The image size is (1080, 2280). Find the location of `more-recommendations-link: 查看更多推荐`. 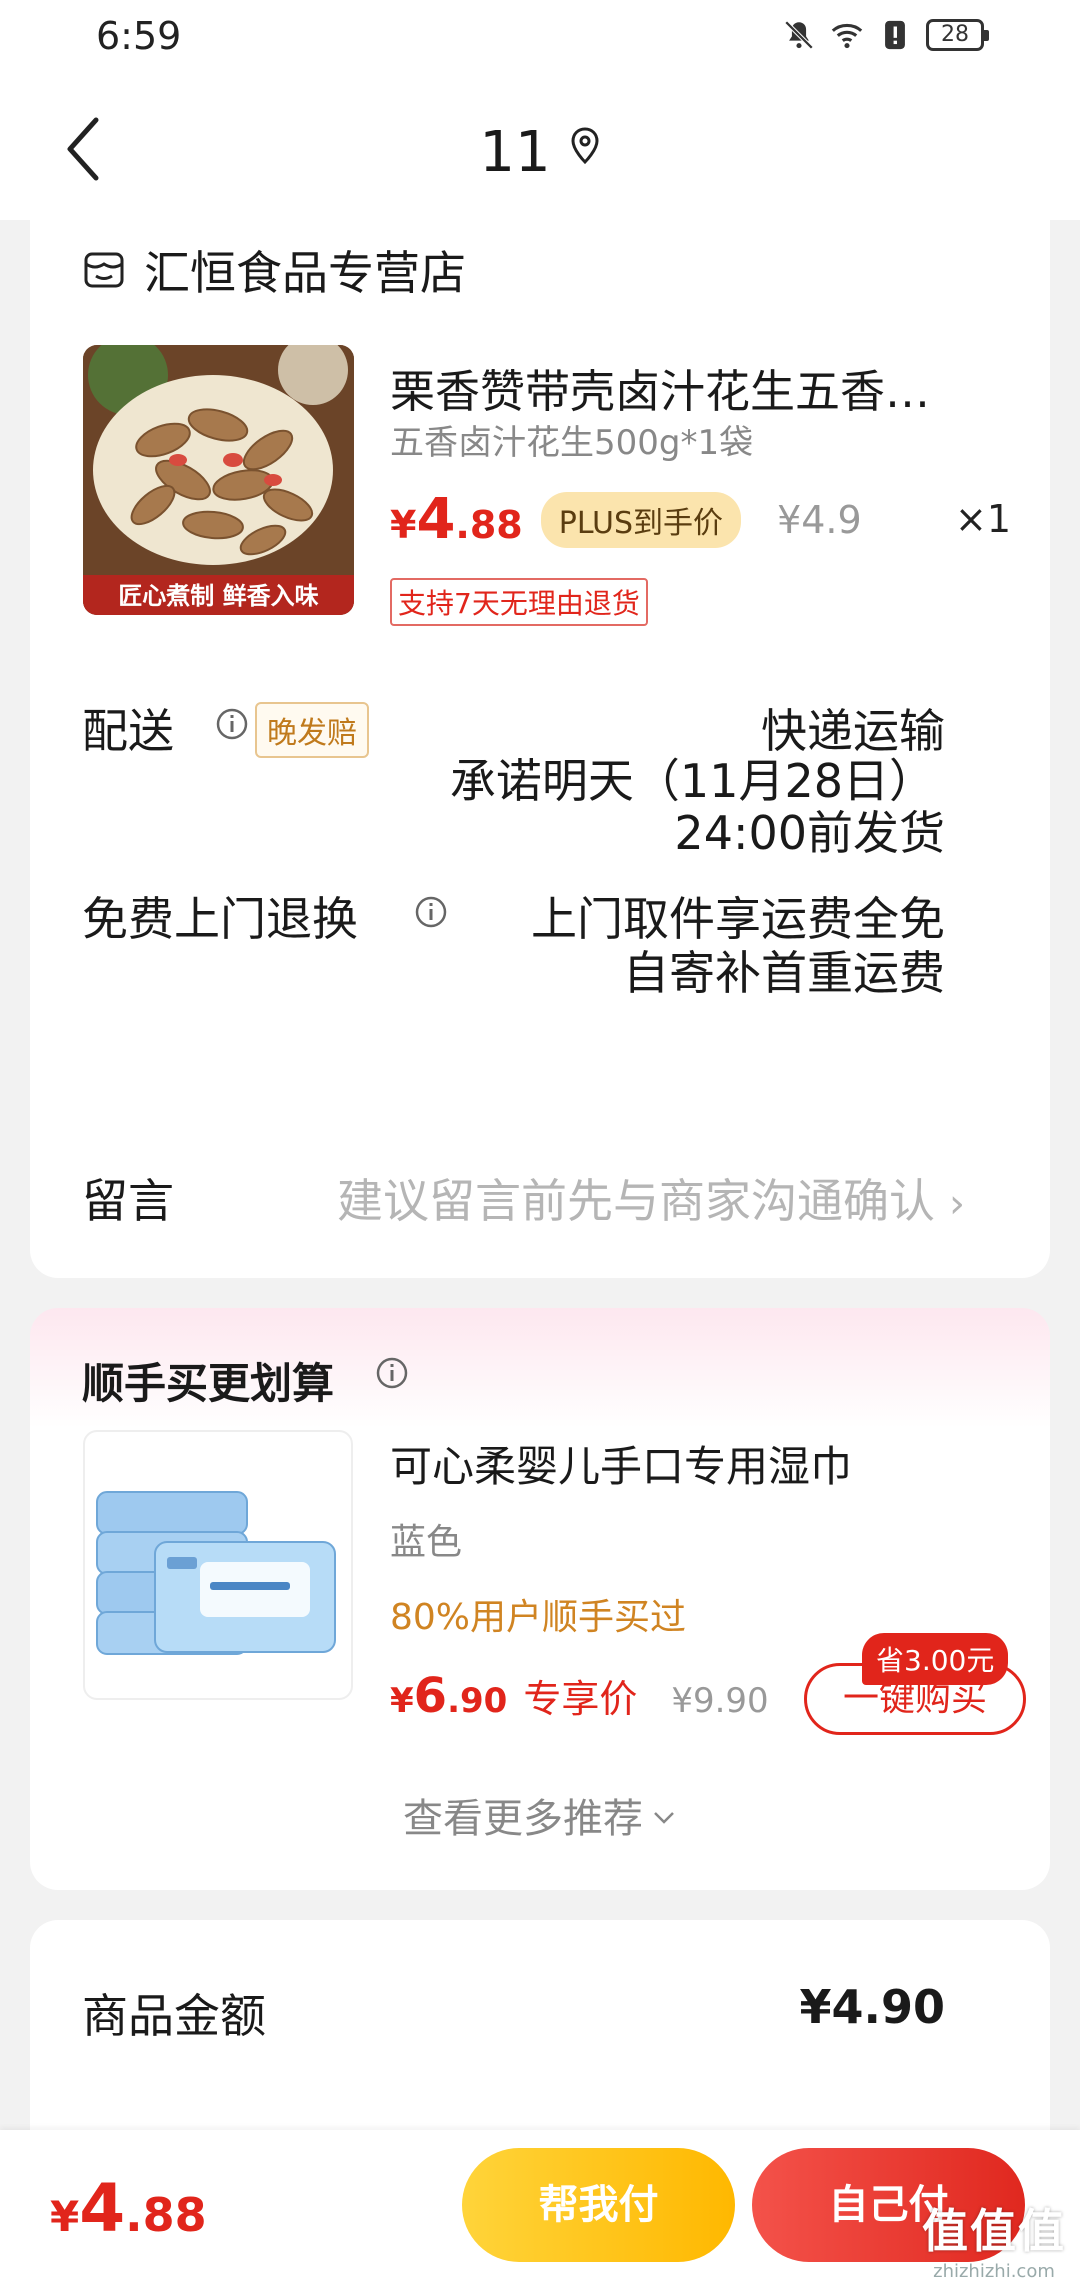

more-recommendations-link: 查看更多推荐 is located at coordinates (540, 1815).